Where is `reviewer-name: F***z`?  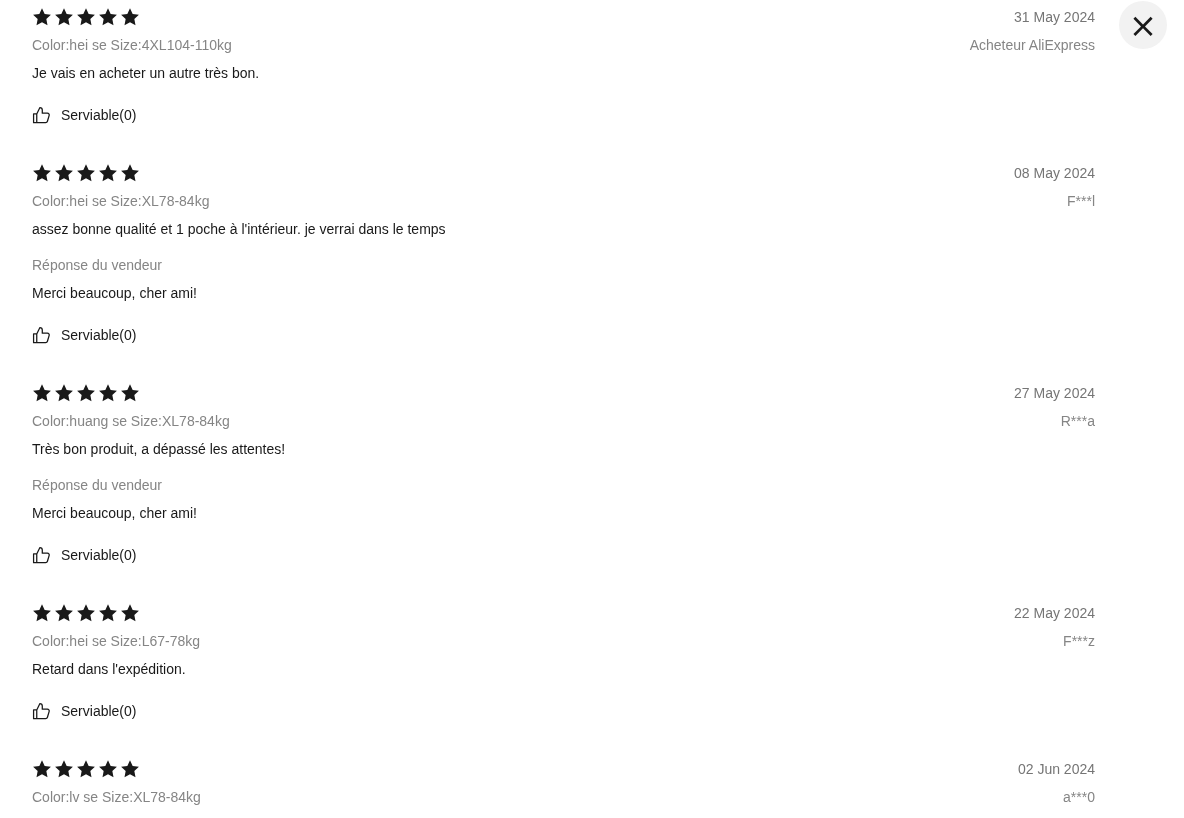 reviewer-name: F***z is located at coordinates (1079, 641).